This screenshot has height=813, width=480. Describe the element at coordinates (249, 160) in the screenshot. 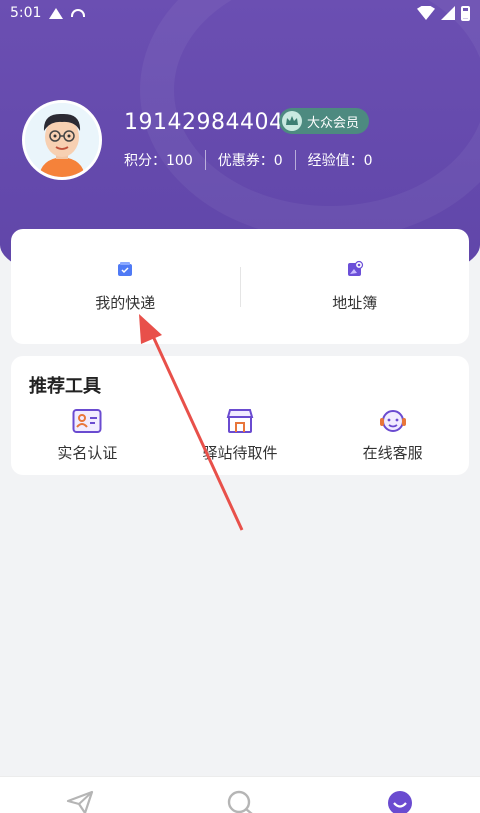

I see `coupons-stat: 优惠券：0` at that location.